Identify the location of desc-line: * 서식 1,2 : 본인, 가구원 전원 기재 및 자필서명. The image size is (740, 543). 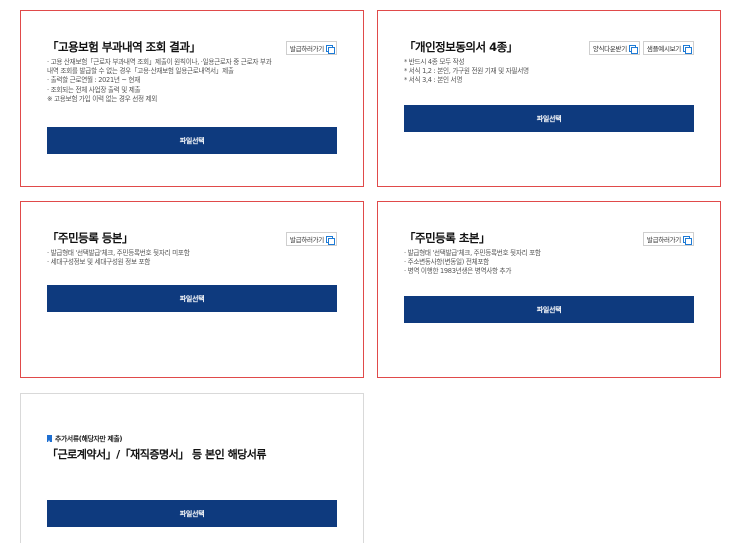
(466, 71).